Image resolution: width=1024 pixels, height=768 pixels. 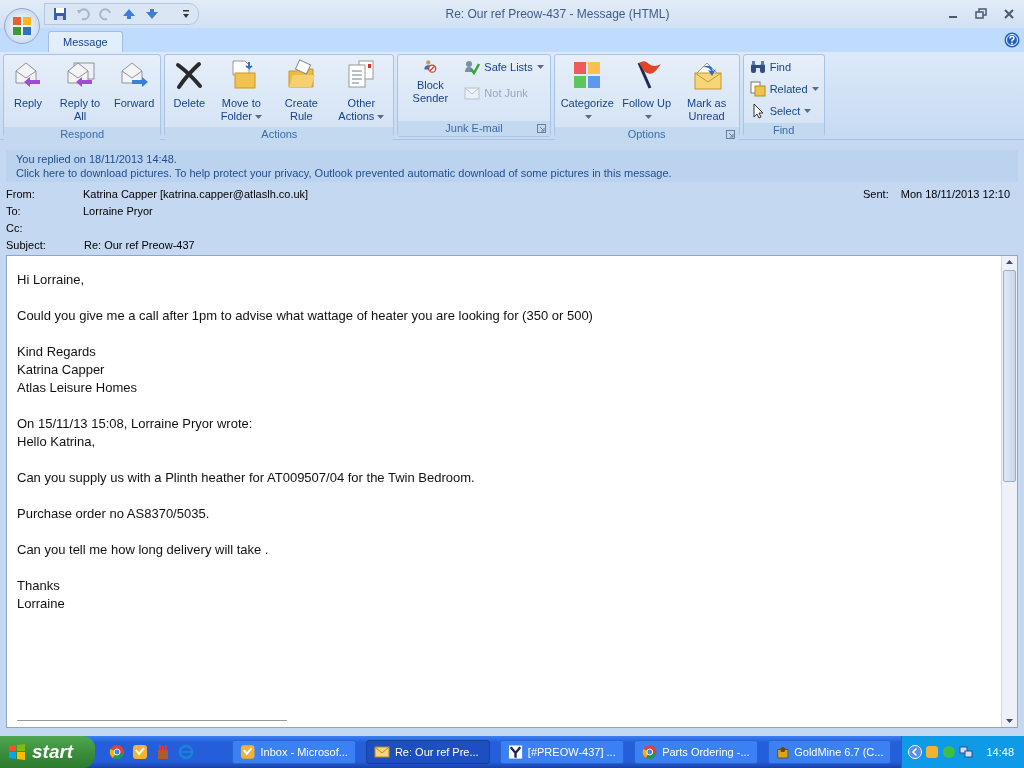 I want to click on ribbon-button: Reply to All, so click(x=80, y=91).